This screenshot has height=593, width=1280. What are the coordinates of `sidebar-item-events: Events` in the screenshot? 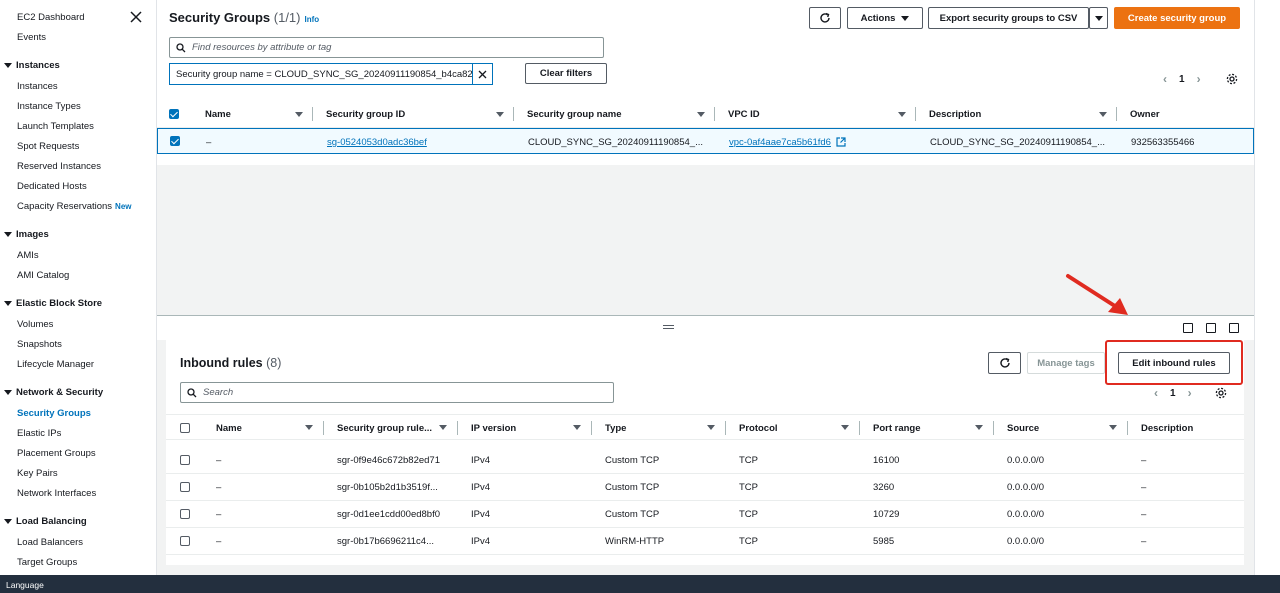 It's located at (31, 37).